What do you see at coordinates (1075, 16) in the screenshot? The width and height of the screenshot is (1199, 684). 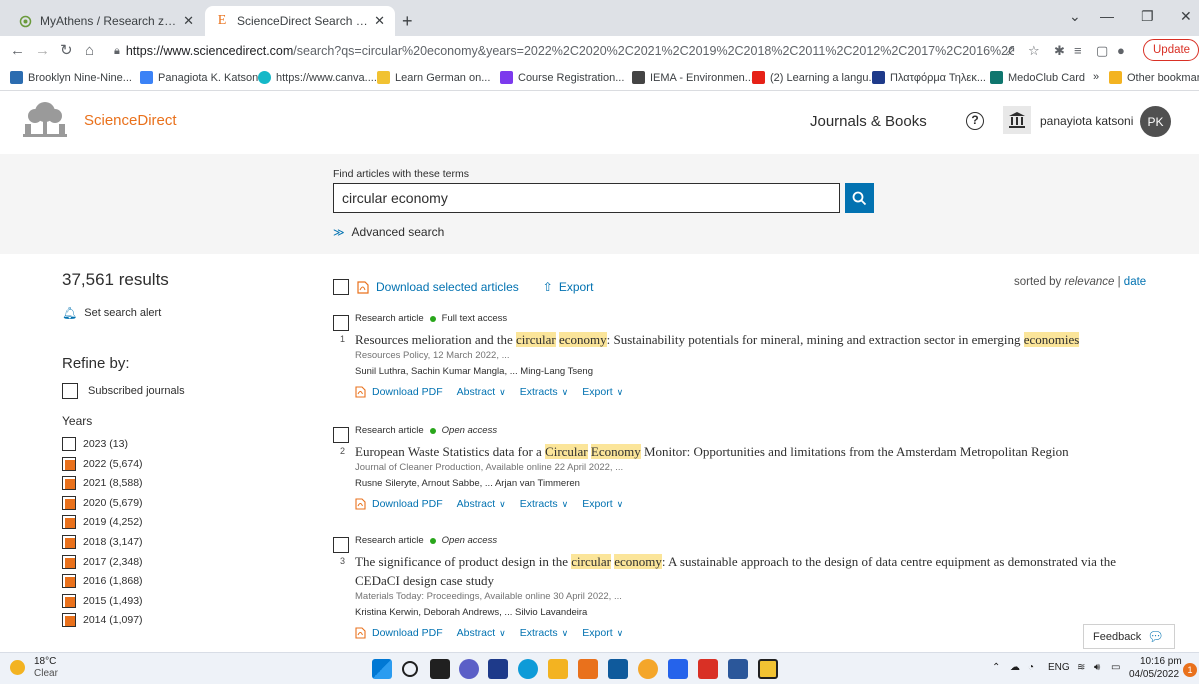 I see `tab-search-chevron-icon: ⌄` at bounding box center [1075, 16].